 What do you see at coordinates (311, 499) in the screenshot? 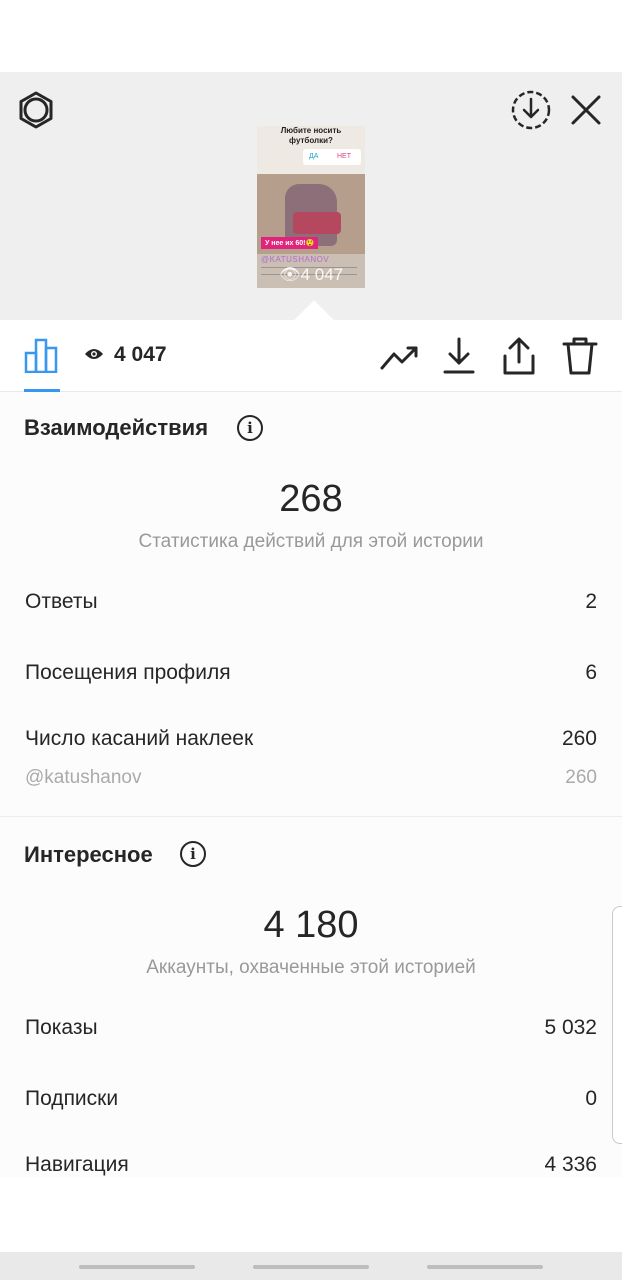
I see `interactions-total: 268` at bounding box center [311, 499].